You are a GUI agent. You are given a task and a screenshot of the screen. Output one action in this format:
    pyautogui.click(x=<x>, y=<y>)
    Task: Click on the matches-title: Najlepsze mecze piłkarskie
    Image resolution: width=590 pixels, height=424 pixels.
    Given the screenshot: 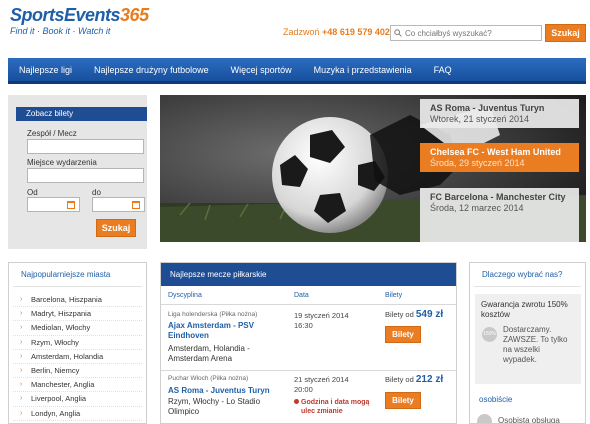 What is the action you would take?
    pyautogui.click(x=308, y=274)
    